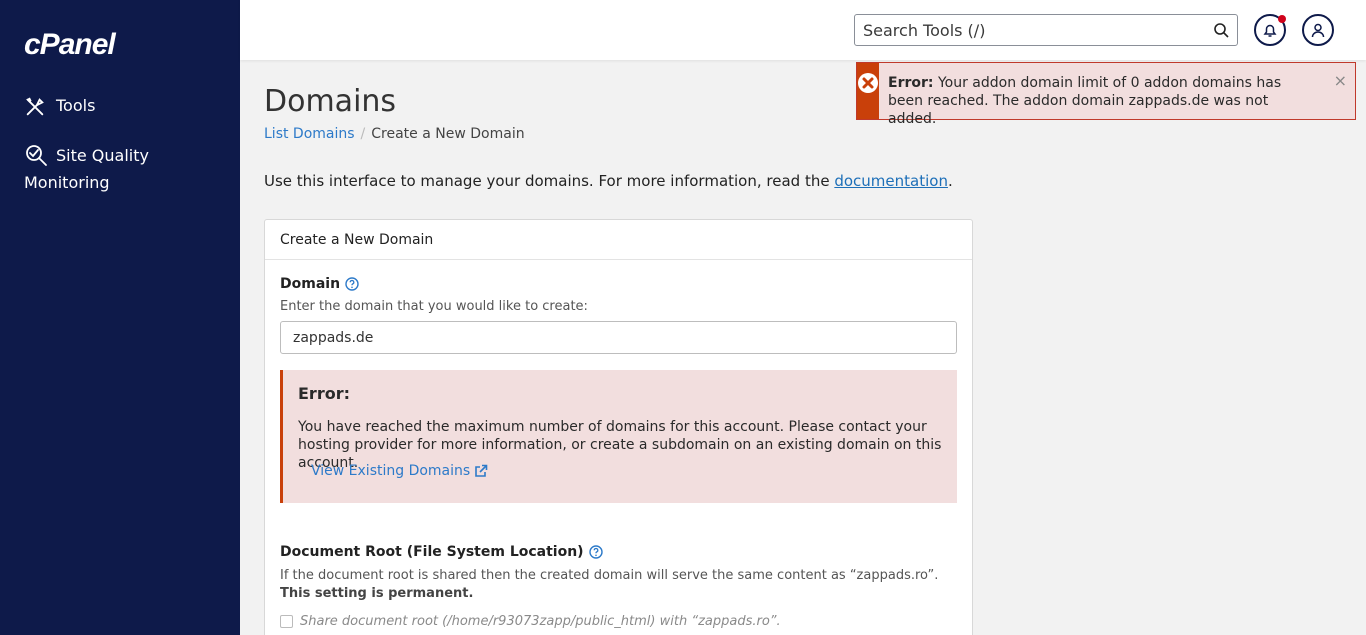 This screenshot has height=635, width=1366. I want to click on sidebar-item-tools: Tools, so click(59, 108).